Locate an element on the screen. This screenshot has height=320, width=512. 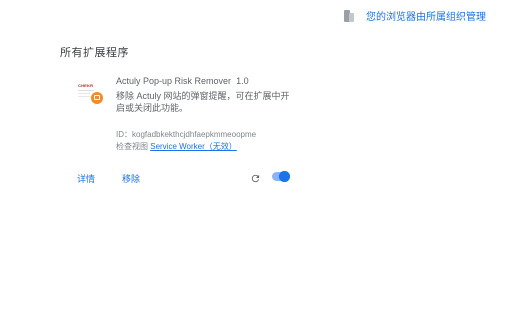
service-worker-link: Service Worker（无效） is located at coordinates (193, 146).